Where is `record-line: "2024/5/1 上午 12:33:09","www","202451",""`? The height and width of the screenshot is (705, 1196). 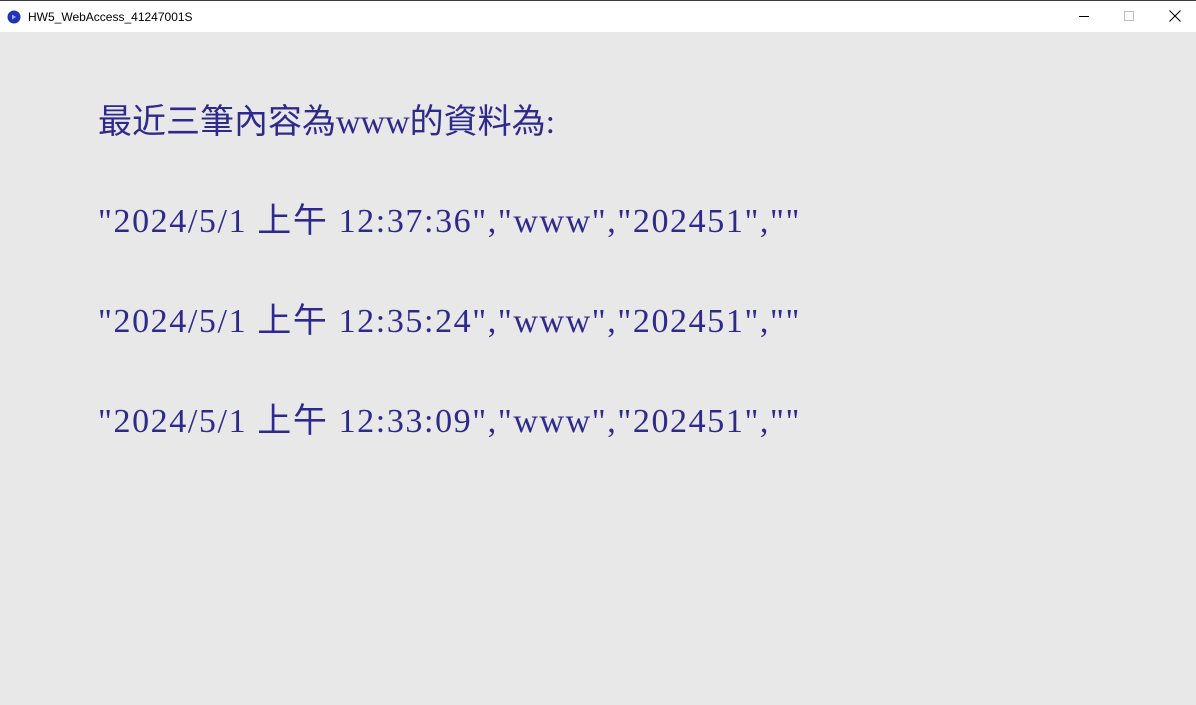 record-line: "2024/5/1 上午 12:33:09","www","202451","" is located at coordinates (449, 421).